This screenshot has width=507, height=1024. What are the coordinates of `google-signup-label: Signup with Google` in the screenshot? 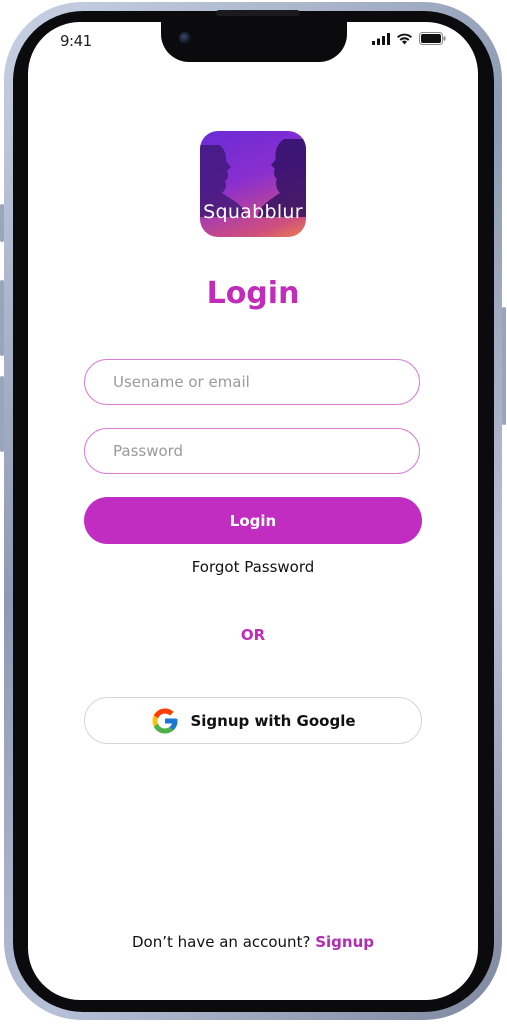 It's located at (273, 720).